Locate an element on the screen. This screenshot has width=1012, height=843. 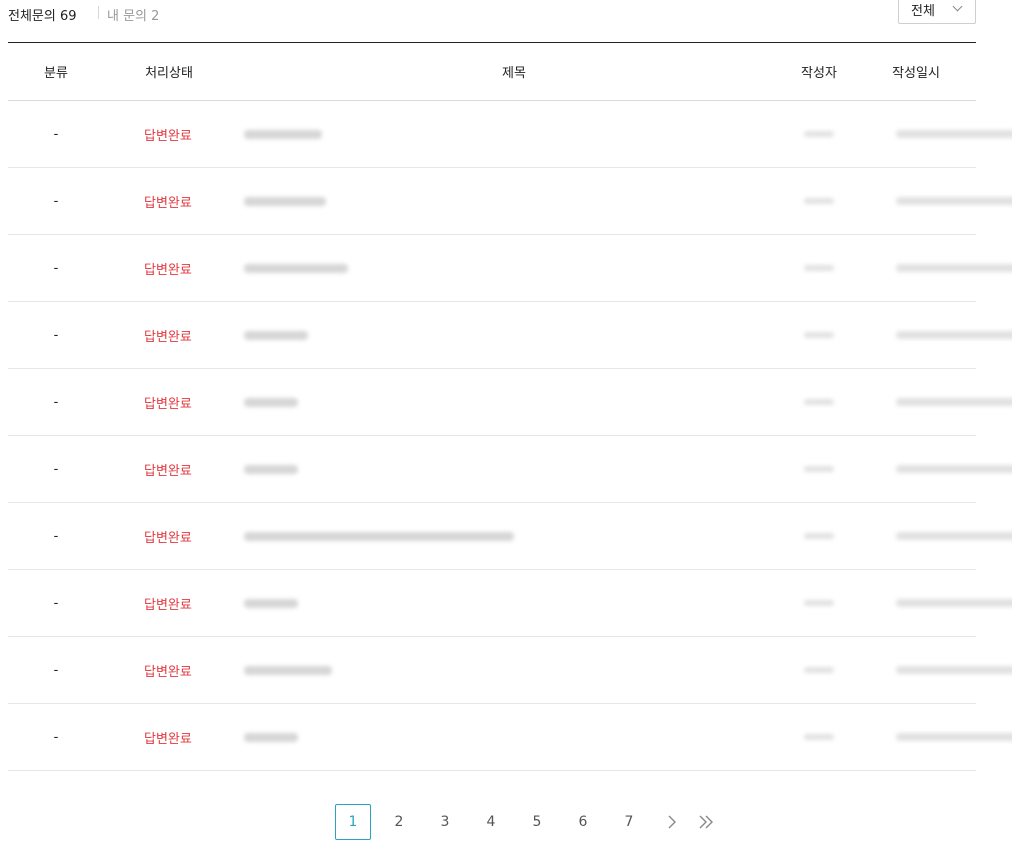
category-filter-select: 전체 is located at coordinates (937, 12).